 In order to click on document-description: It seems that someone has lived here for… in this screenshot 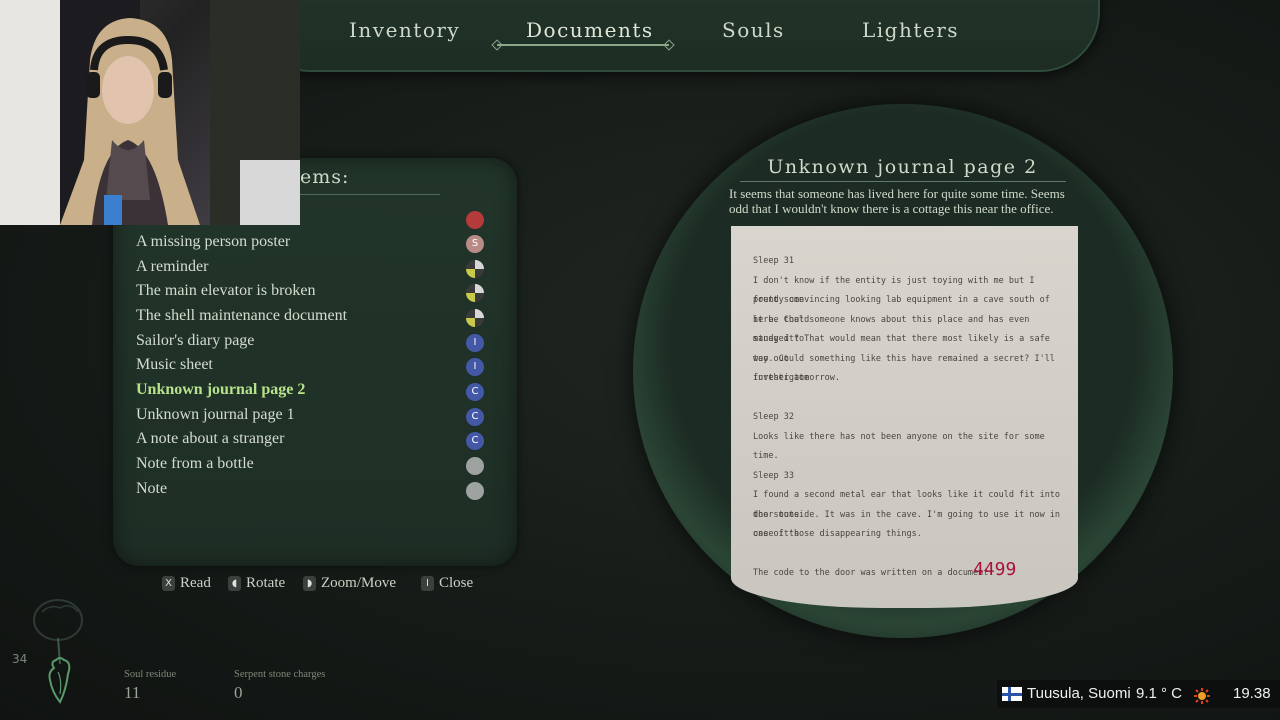, I will do `click(897, 201)`.